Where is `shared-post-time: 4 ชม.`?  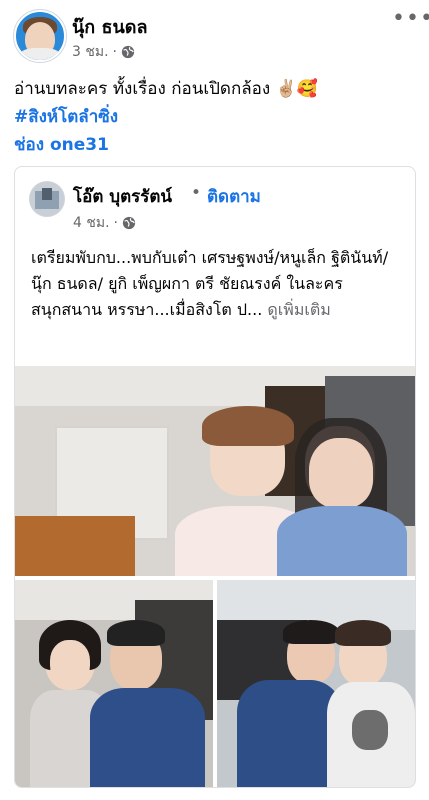 shared-post-time: 4 ชม. is located at coordinates (91, 223).